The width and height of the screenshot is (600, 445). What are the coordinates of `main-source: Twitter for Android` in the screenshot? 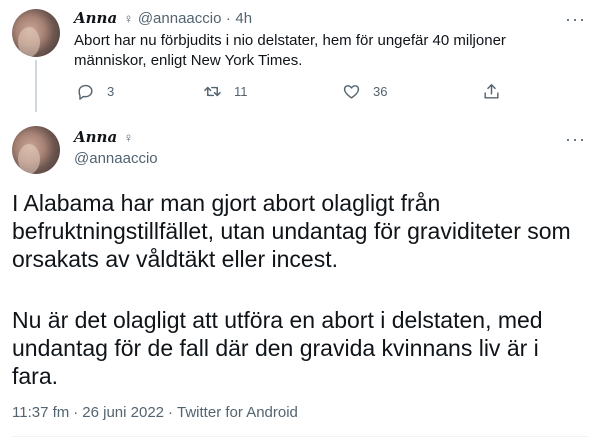 It's located at (237, 412).